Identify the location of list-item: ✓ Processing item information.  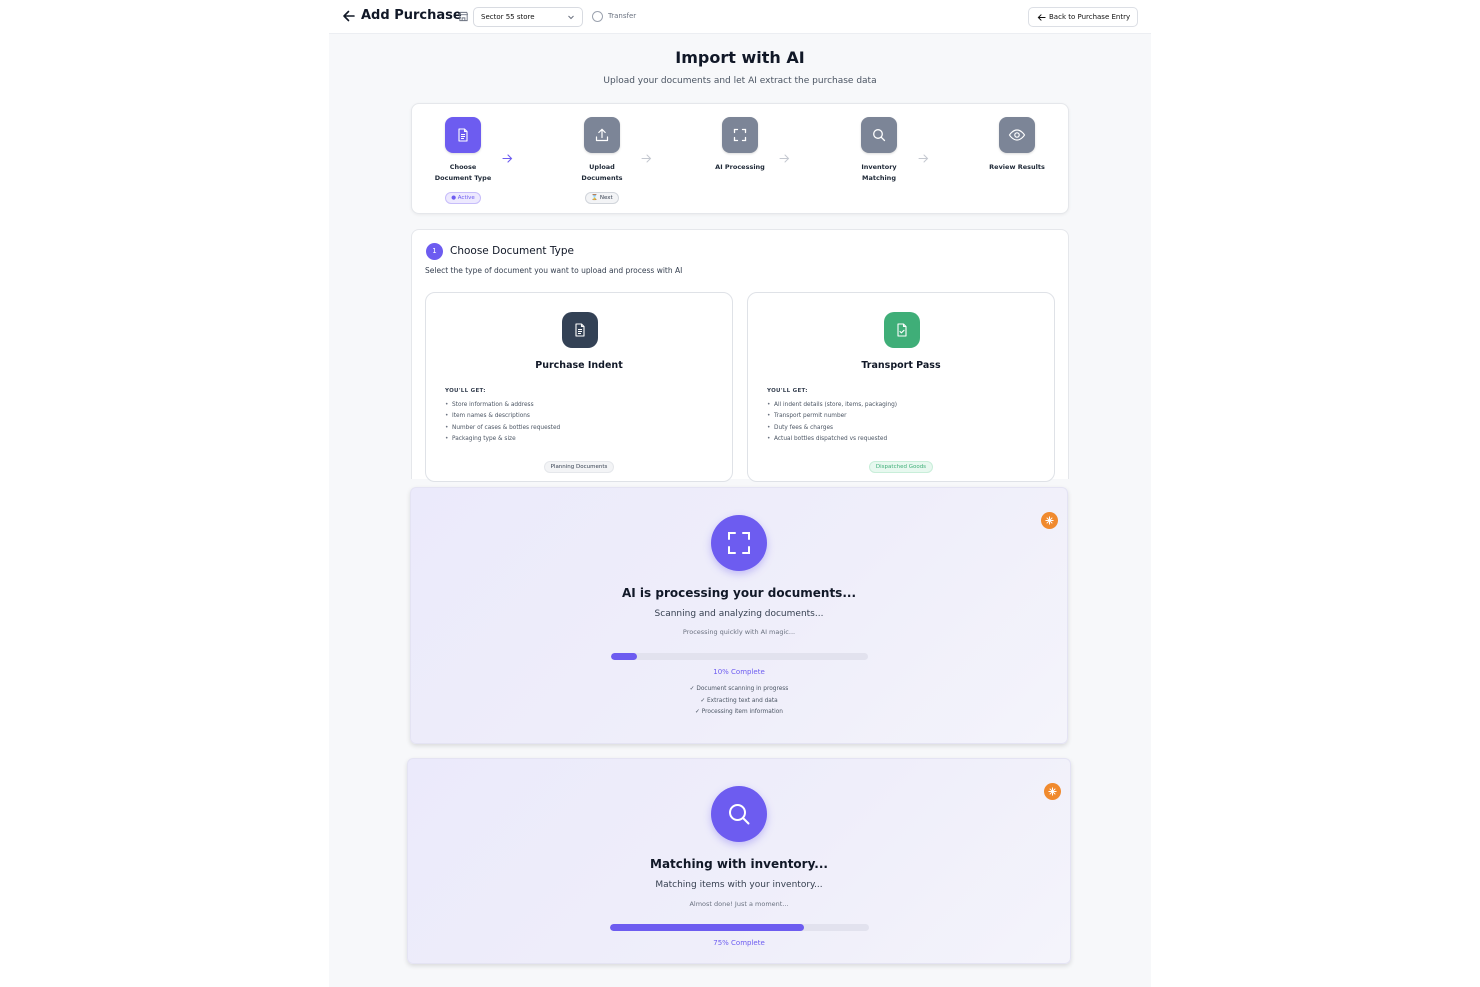
(739, 712).